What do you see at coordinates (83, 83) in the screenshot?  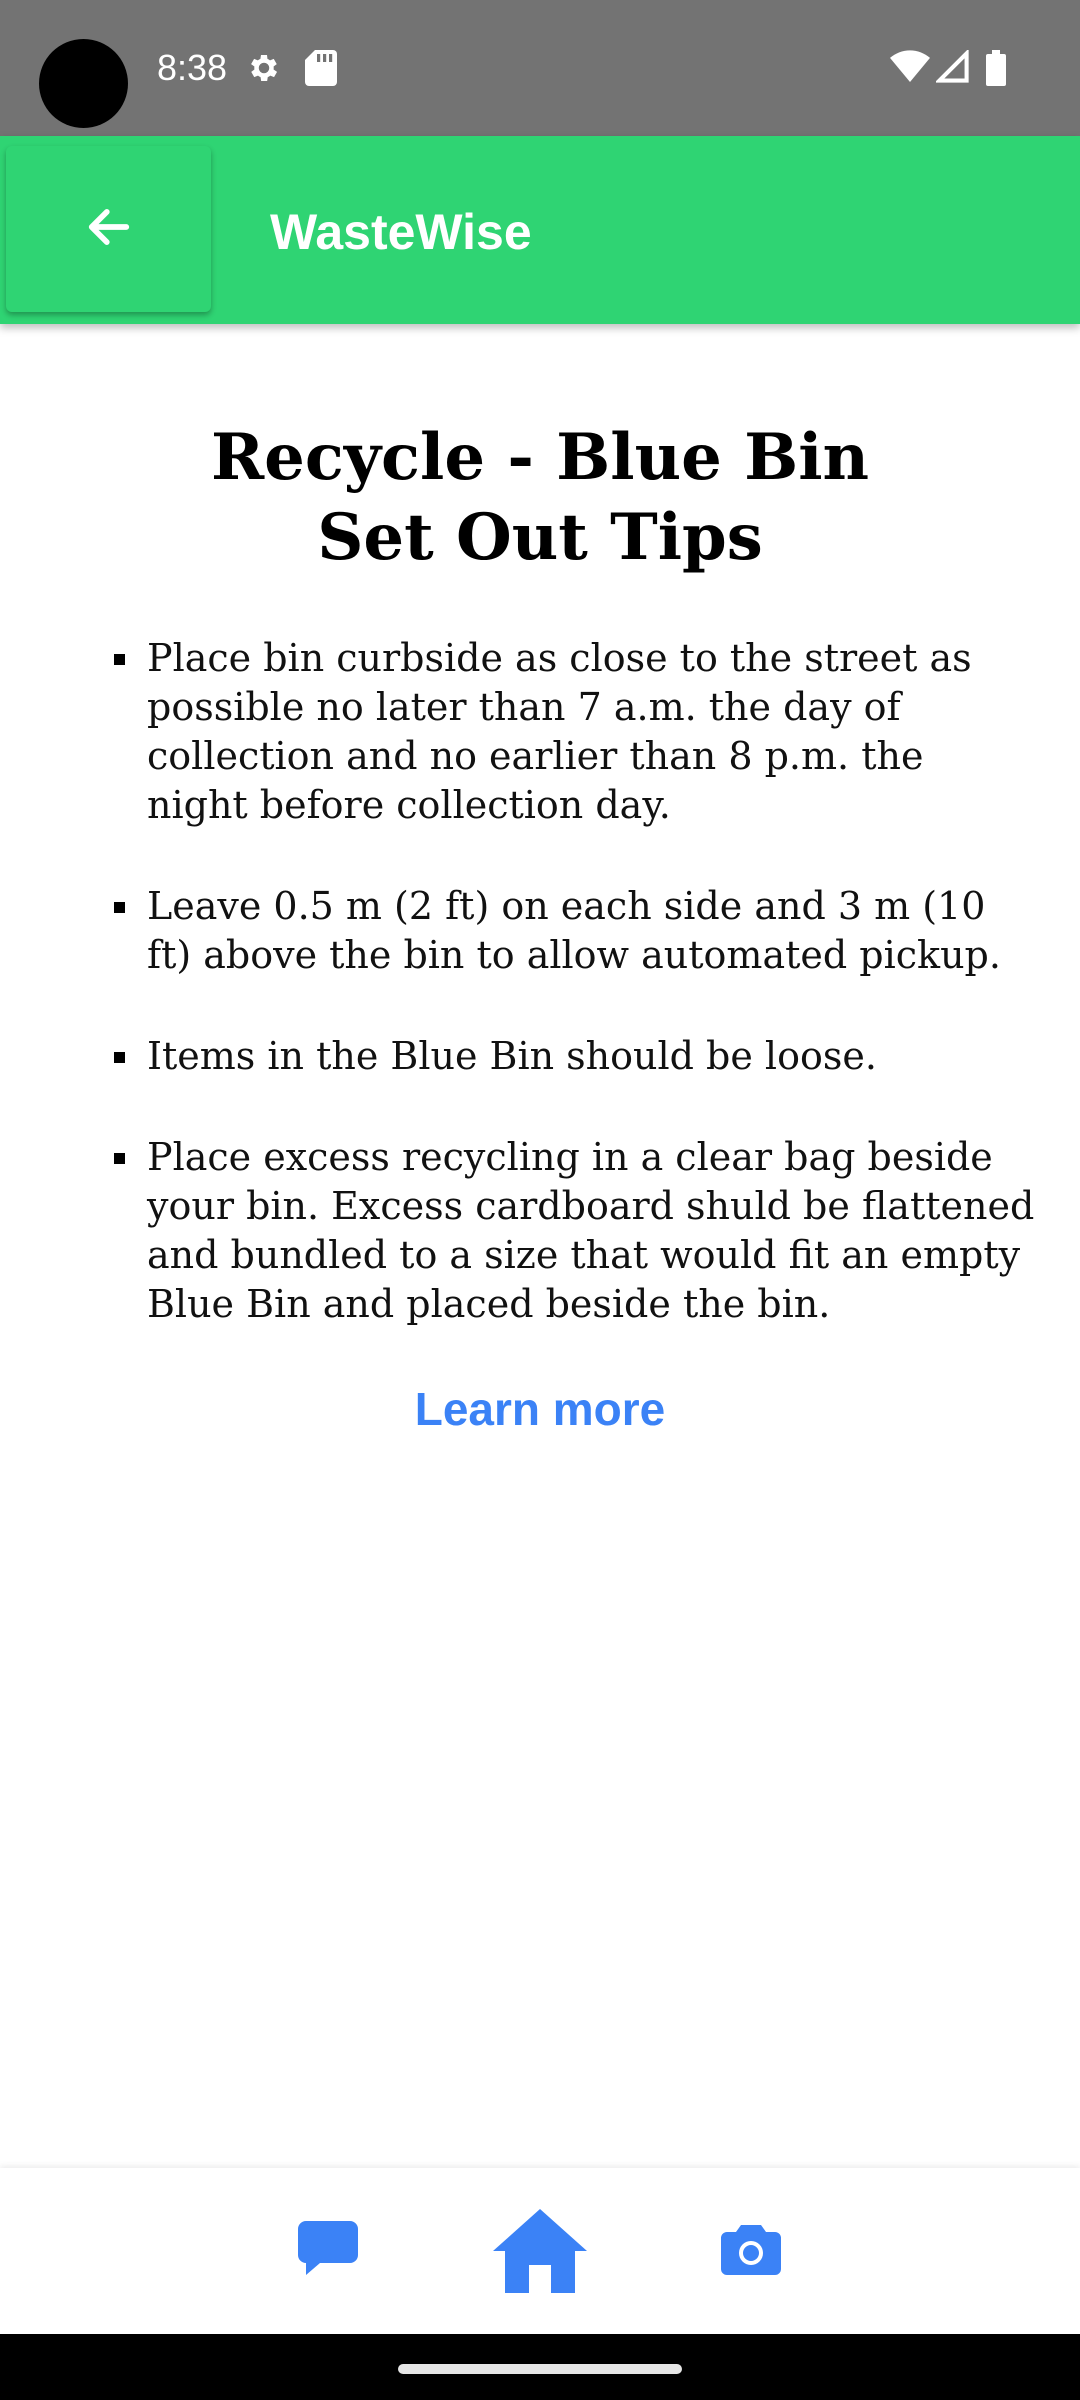 I see `camera-cutout` at bounding box center [83, 83].